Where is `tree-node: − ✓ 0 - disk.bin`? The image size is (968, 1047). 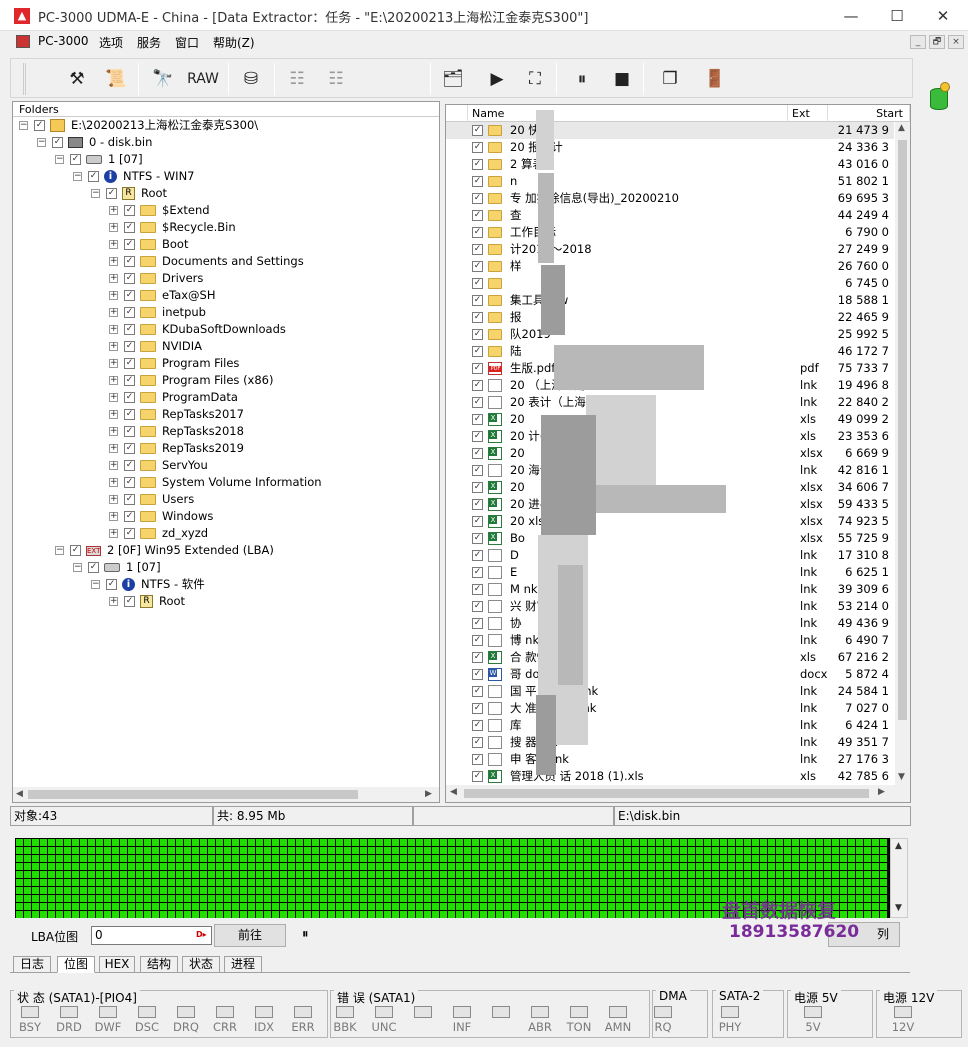 tree-node: − ✓ 0 - disk.bin is located at coordinates (94, 142).